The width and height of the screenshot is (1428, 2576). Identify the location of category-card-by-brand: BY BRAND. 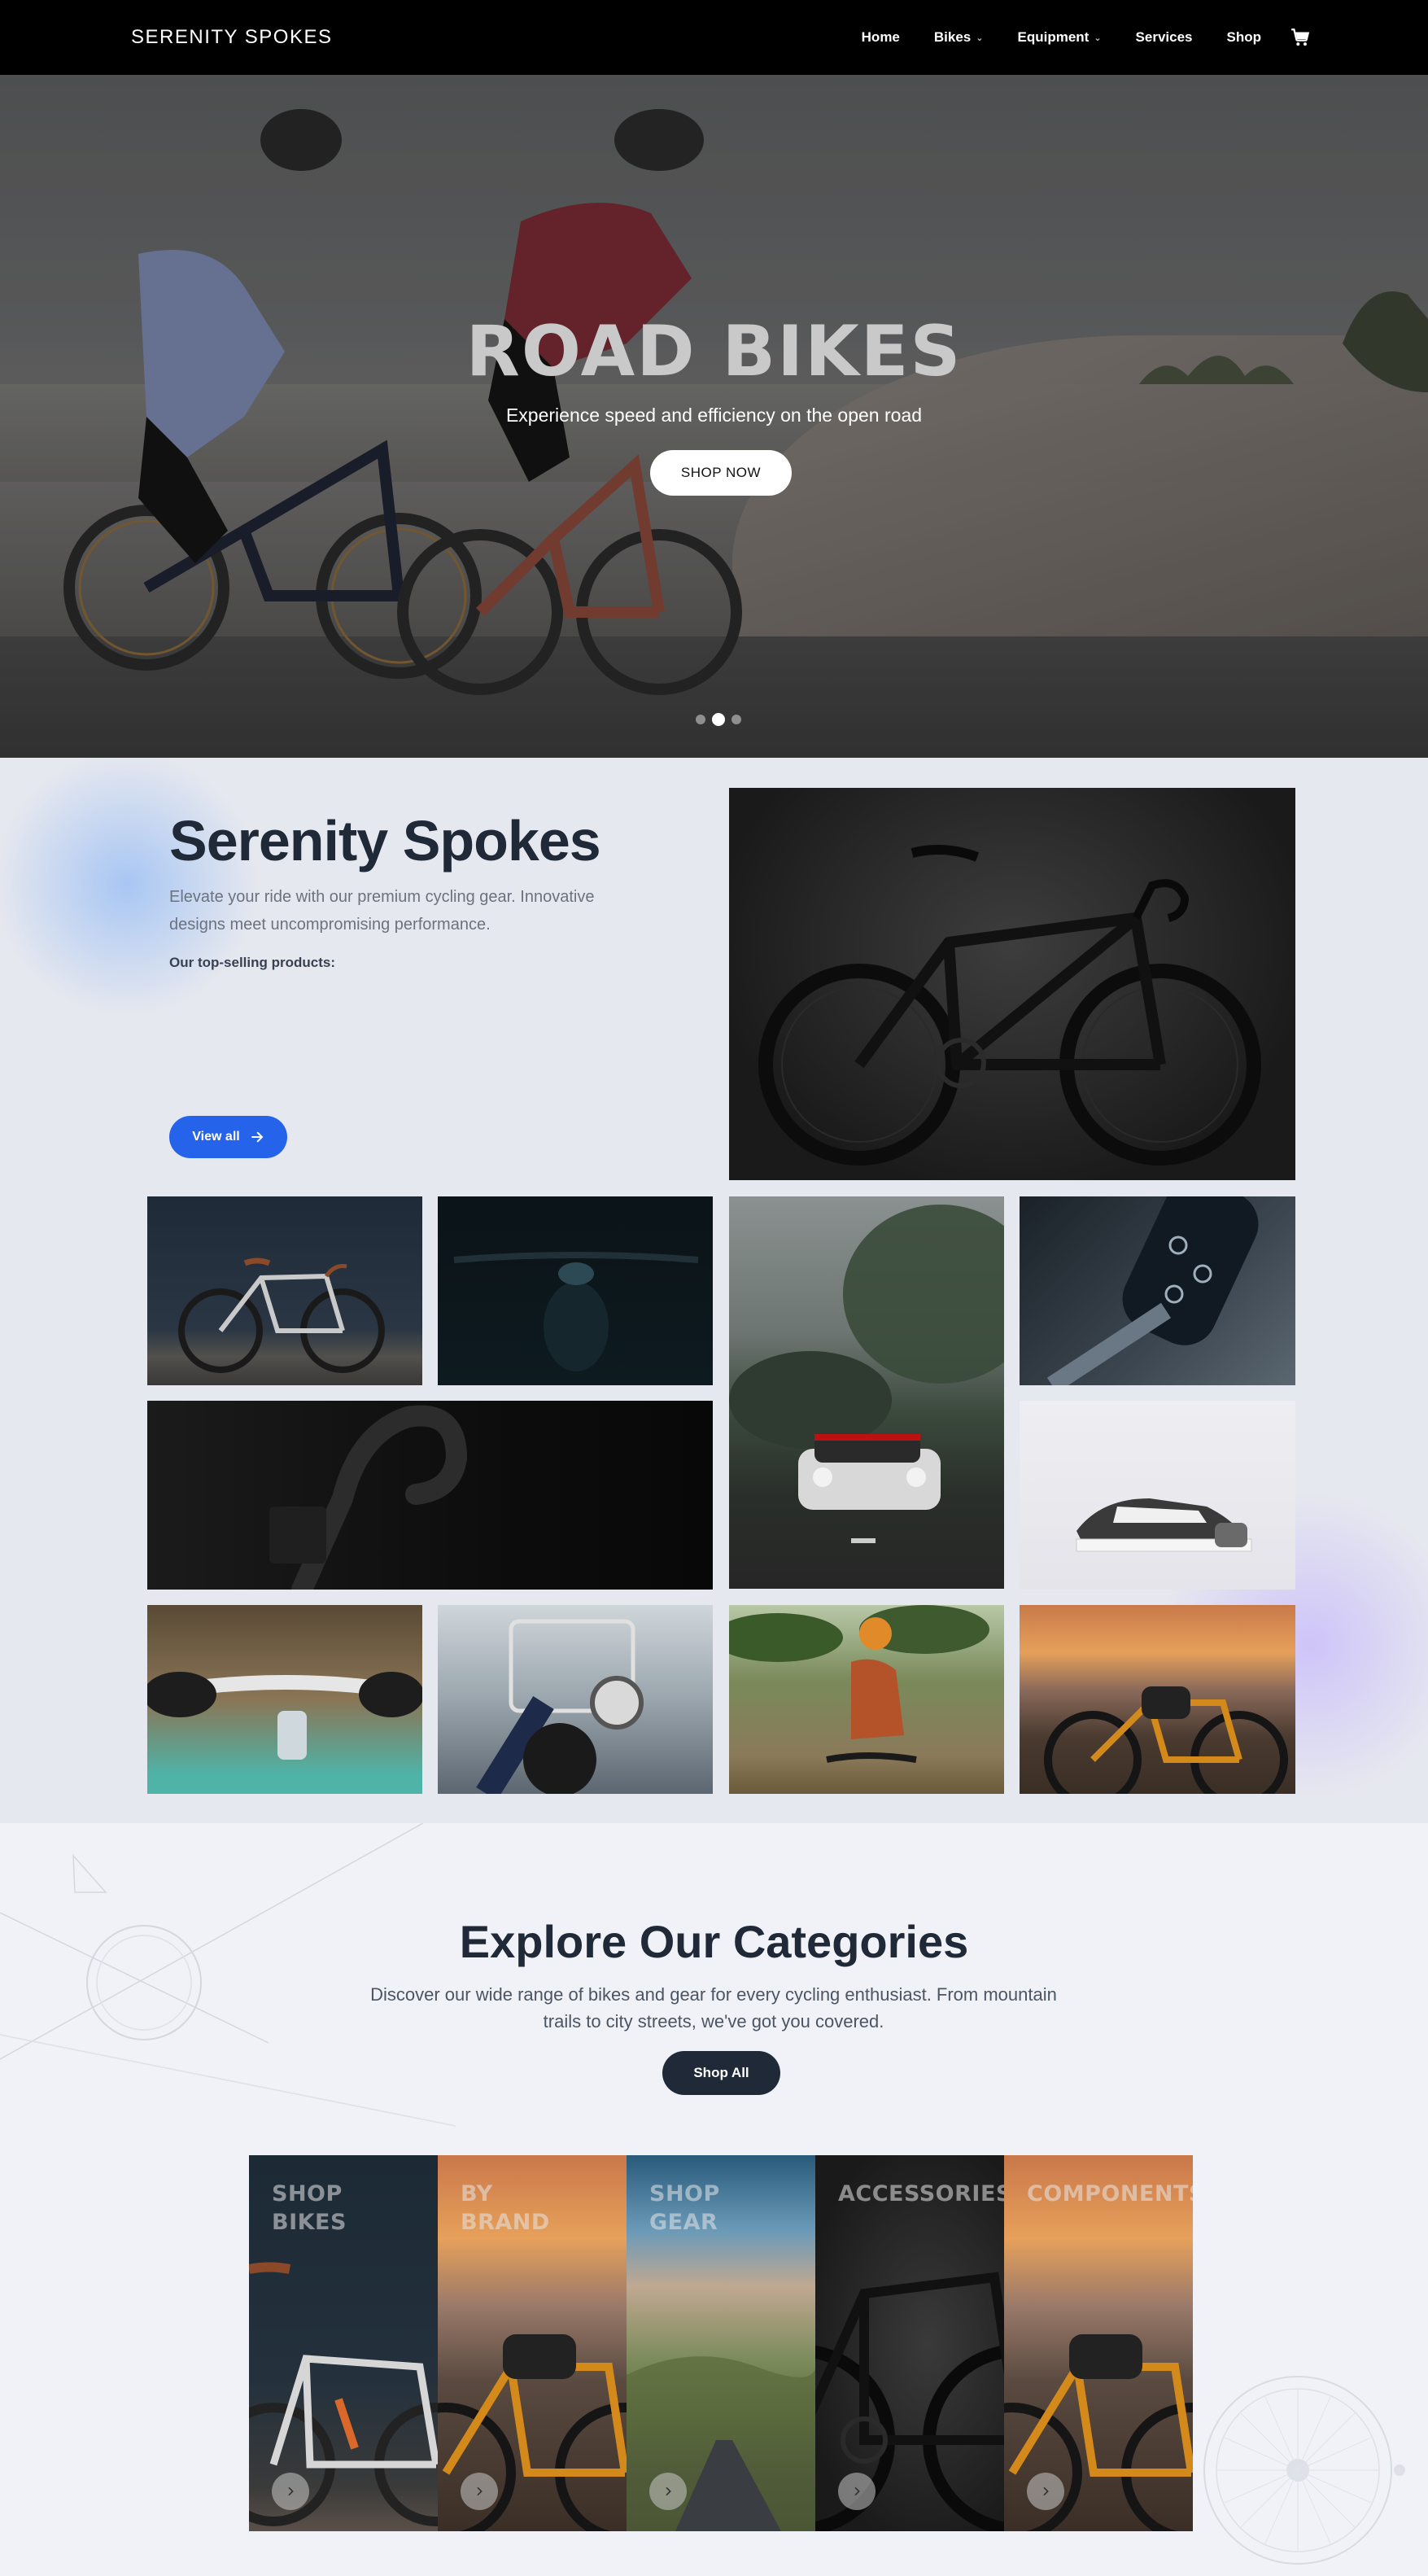
(532, 2343).